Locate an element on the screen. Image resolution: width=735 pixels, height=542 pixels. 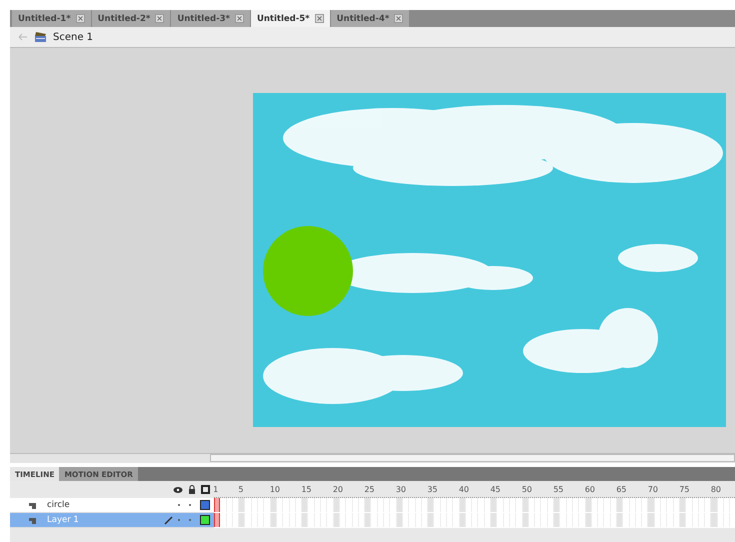
frame-number: 60 is located at coordinates (590, 489).